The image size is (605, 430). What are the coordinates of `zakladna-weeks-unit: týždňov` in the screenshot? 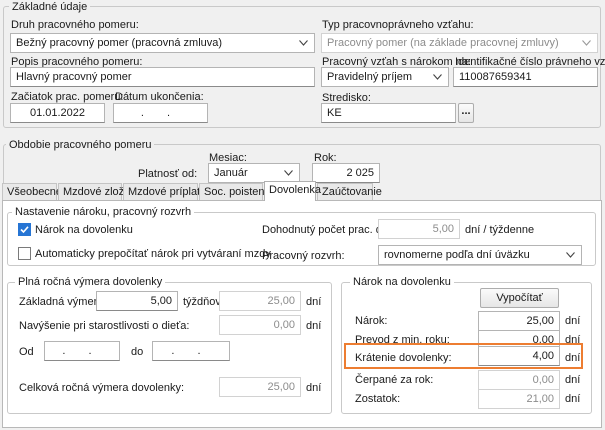 It's located at (202, 302).